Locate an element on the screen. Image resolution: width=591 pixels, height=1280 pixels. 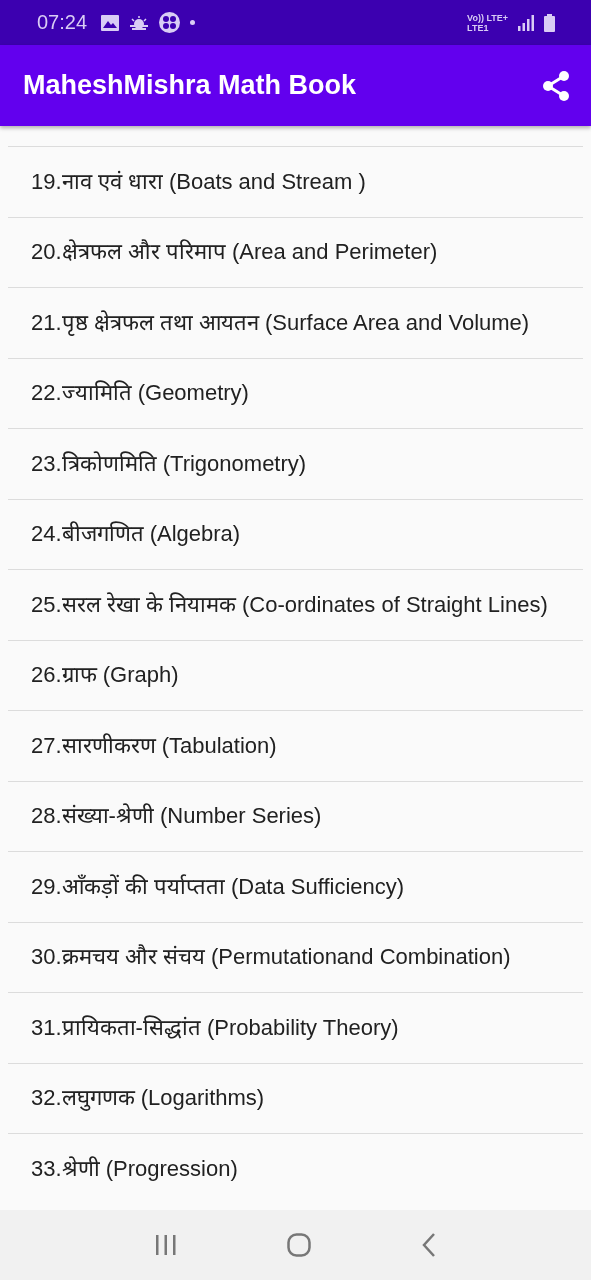
chapter-item: 20.क्षेत्रफल और परिमाप (Area and Perimeter) is located at coordinates (295, 252).